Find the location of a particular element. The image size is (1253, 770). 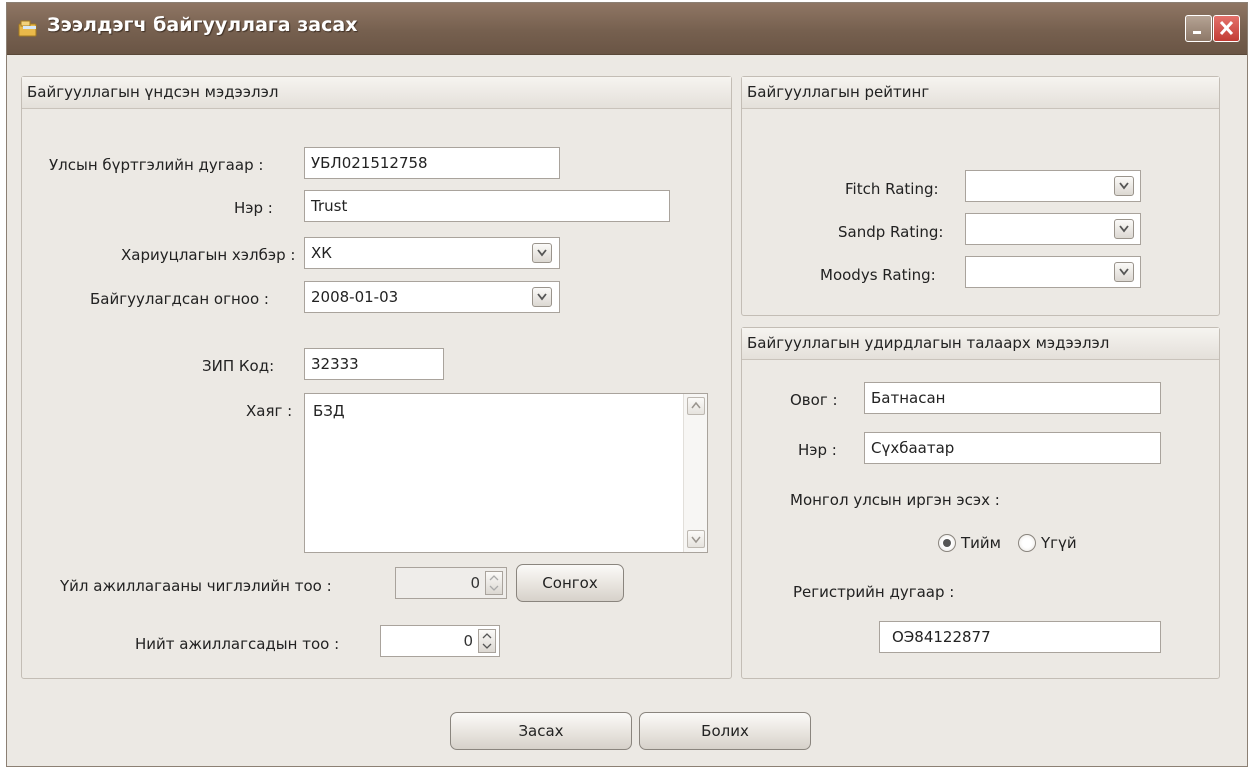

address-label: Хаяг : is located at coordinates (269, 411).